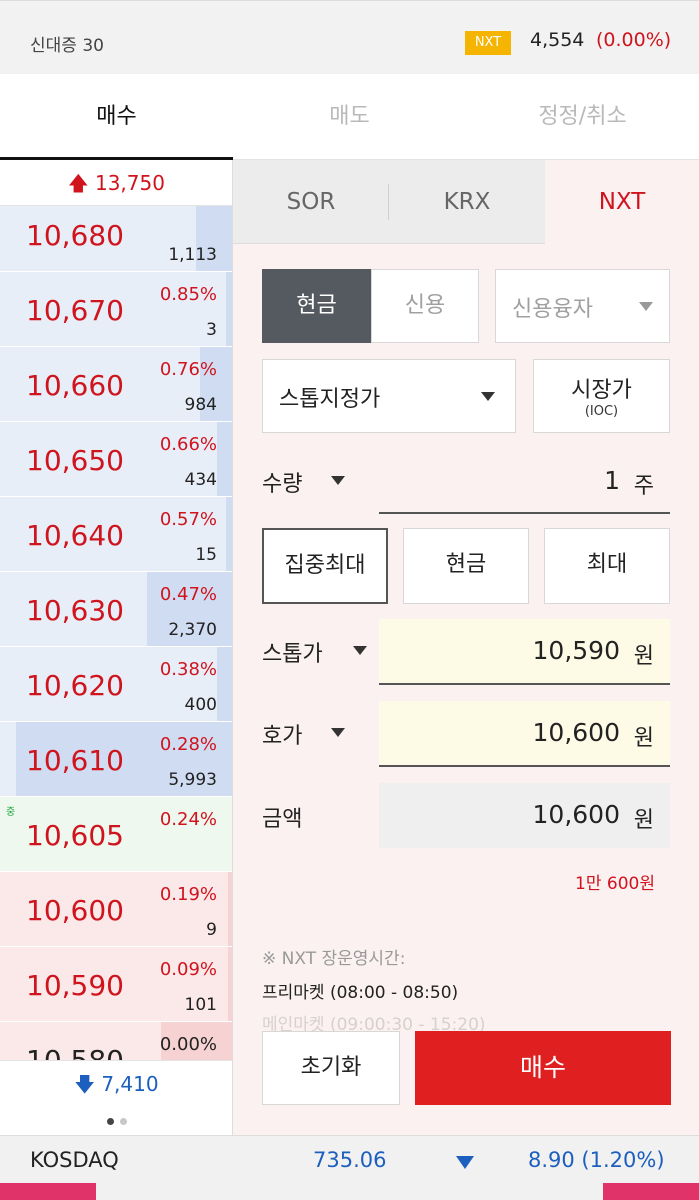 Image resolution: width=699 pixels, height=1200 pixels. What do you see at coordinates (334, 959) in the screenshot?
I see `nxt-hours-title: ※ NXT 장운영시간:` at bounding box center [334, 959].